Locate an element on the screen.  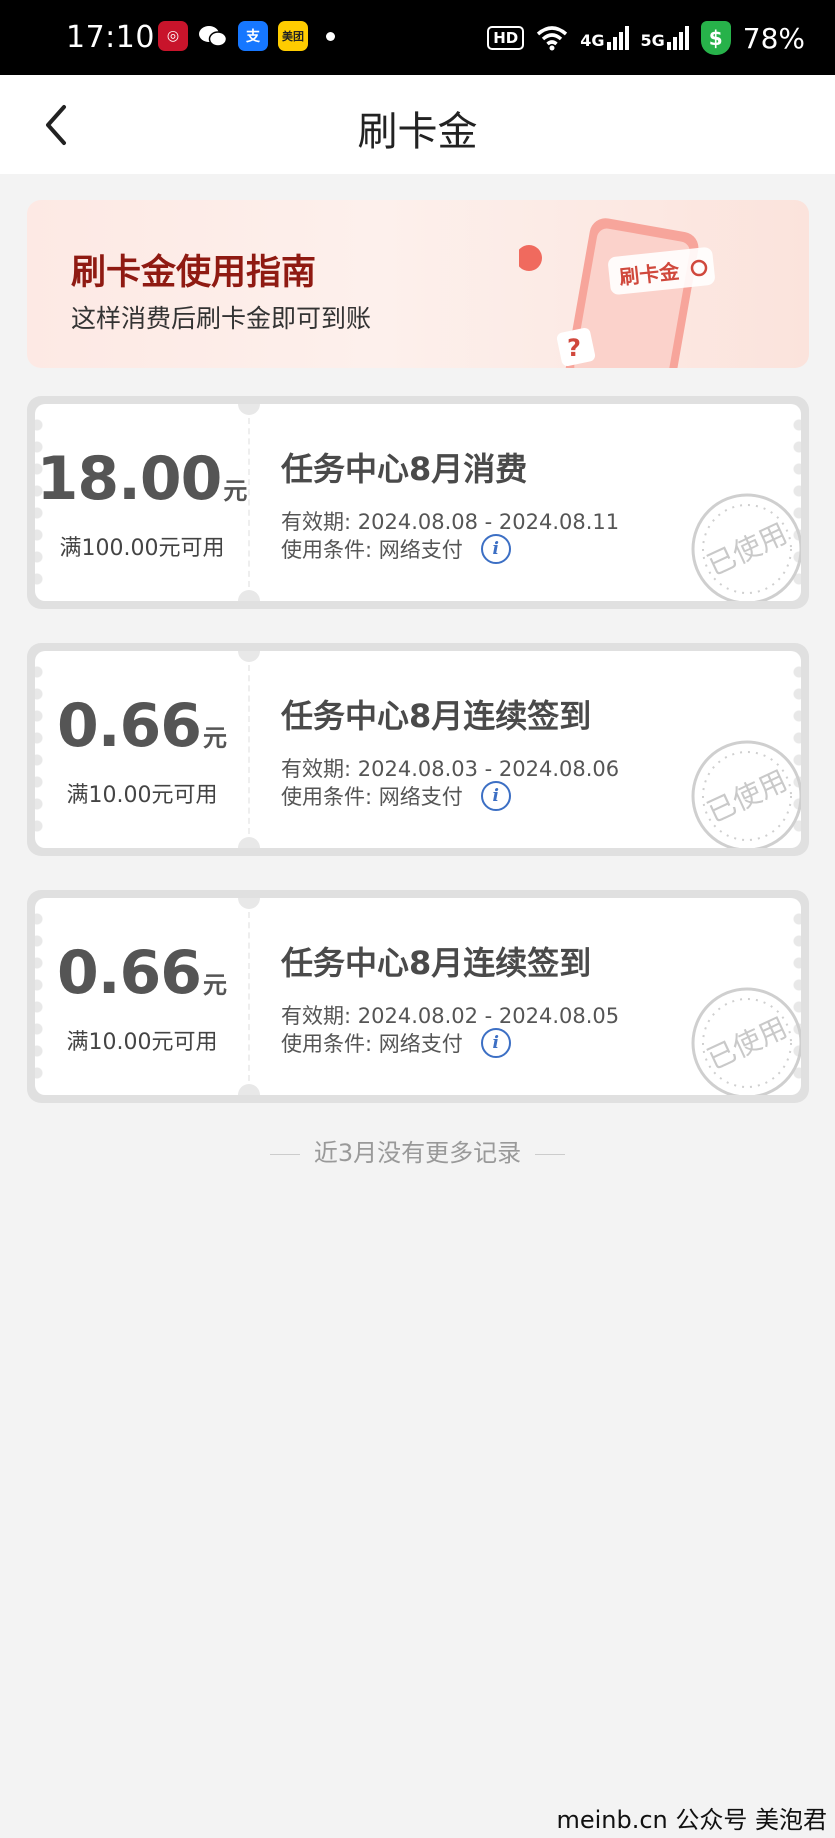
status-bar: 17:10 ◎ 支 美团 HD 4G 5G $ 78% is located at coordinates (417, 37).